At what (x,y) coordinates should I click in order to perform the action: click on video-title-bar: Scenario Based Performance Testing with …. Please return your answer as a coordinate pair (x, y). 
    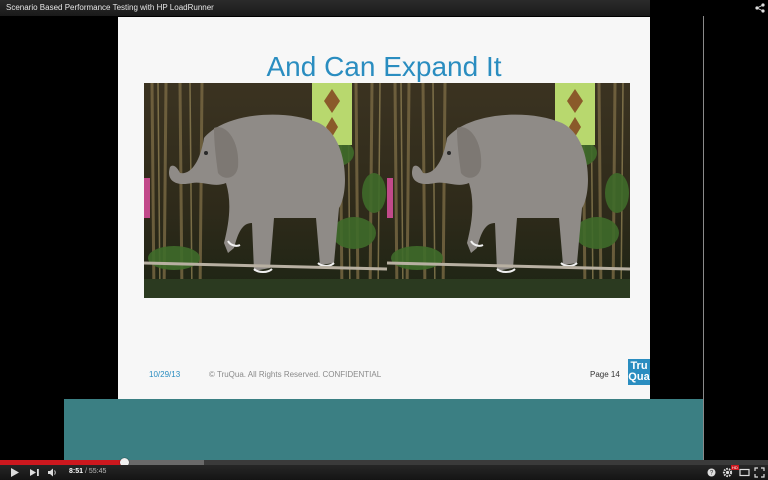
    Looking at the image, I should click on (325, 8).